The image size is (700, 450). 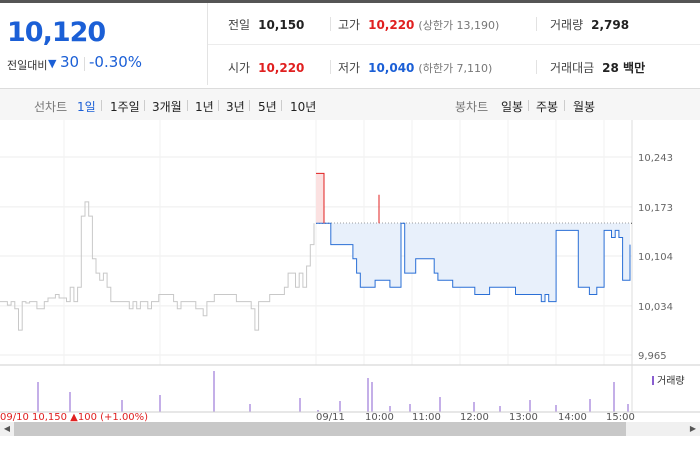 I want to click on above-prev-close-fill, so click(x=320, y=198).